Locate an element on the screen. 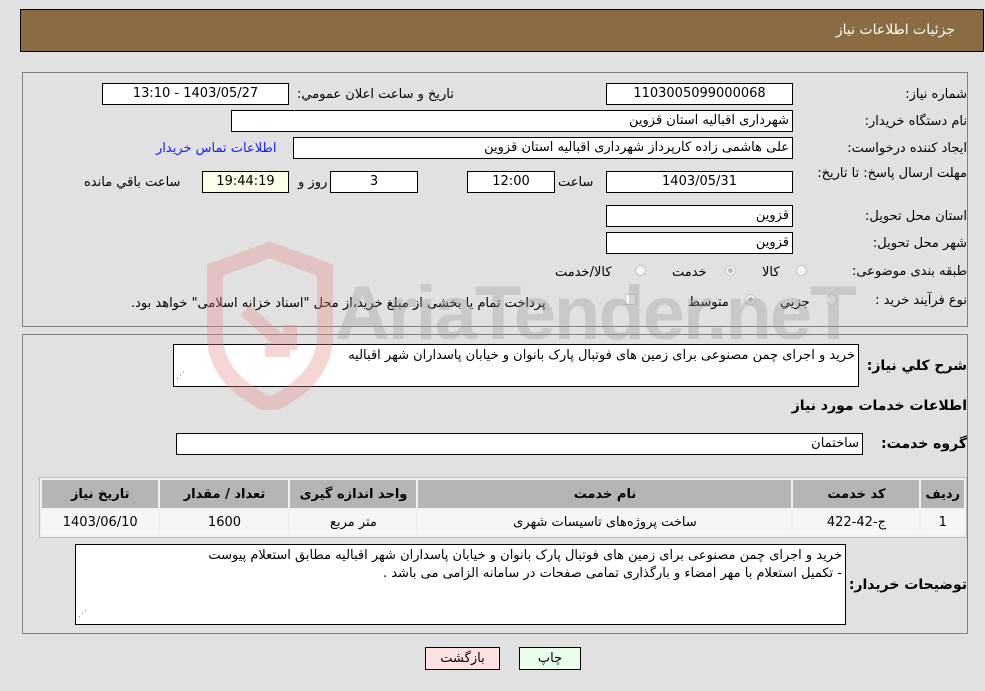  col-service-name: نام خدمت is located at coordinates (605, 494).